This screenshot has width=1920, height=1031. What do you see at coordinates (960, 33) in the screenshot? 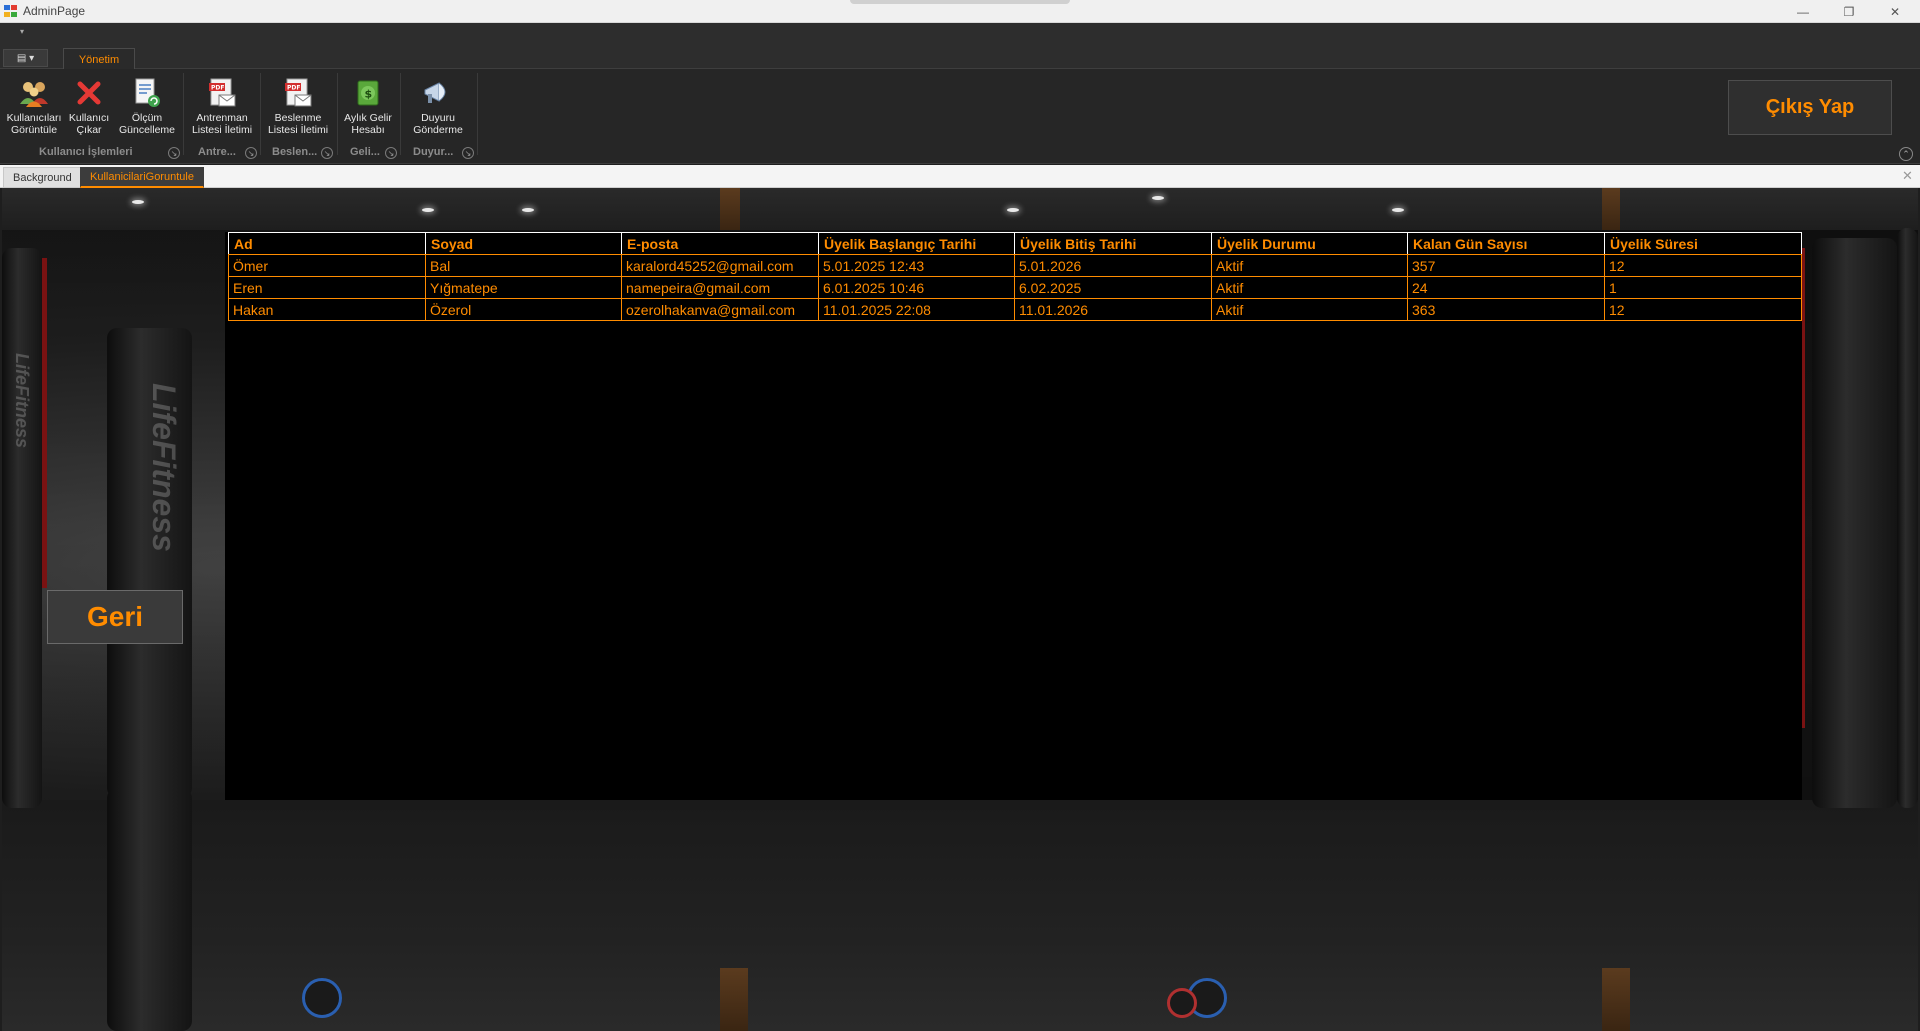
I see `quick-access-toolbar: ▾` at bounding box center [960, 33].